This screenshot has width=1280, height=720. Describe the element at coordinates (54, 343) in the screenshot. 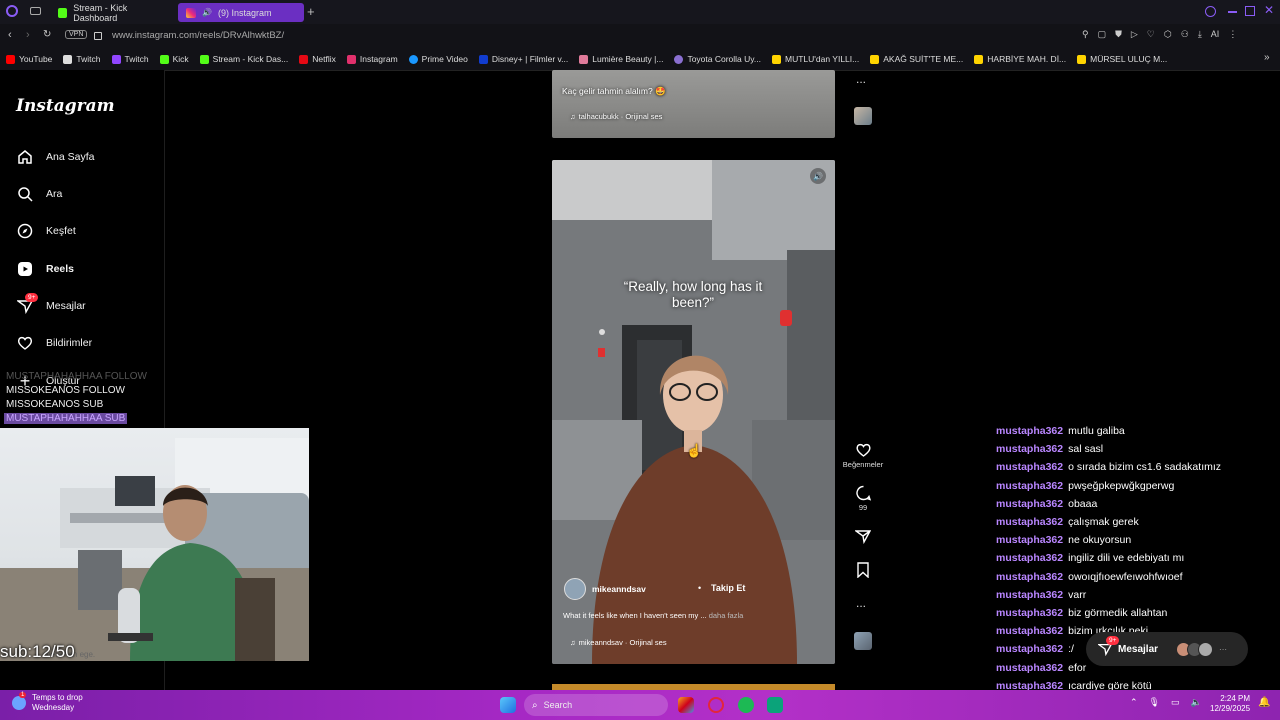

I see `nav-notifications: Bildirimler` at that location.